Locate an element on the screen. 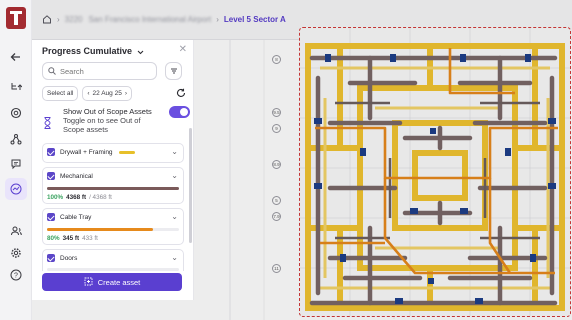  progress-chart-icon is located at coordinates (16, 189).